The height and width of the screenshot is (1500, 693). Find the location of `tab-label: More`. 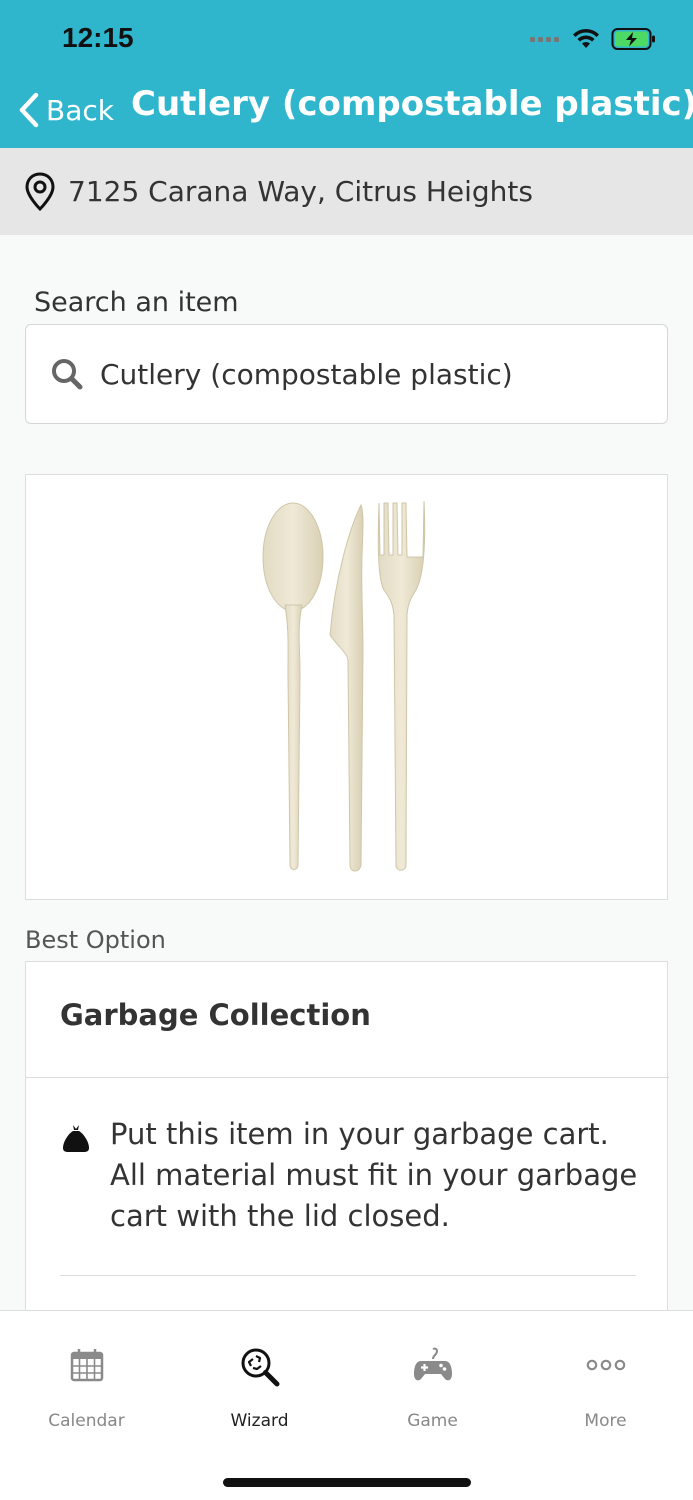

tab-label: More is located at coordinates (605, 1421).